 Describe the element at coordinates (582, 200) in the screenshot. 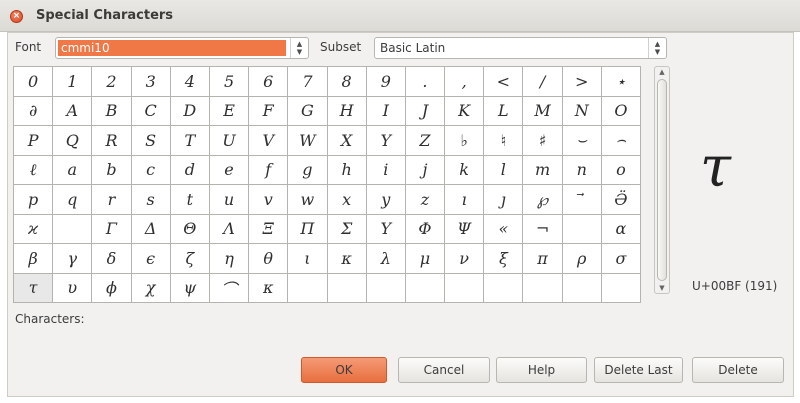

I see `character-cell: ⃗` at that location.